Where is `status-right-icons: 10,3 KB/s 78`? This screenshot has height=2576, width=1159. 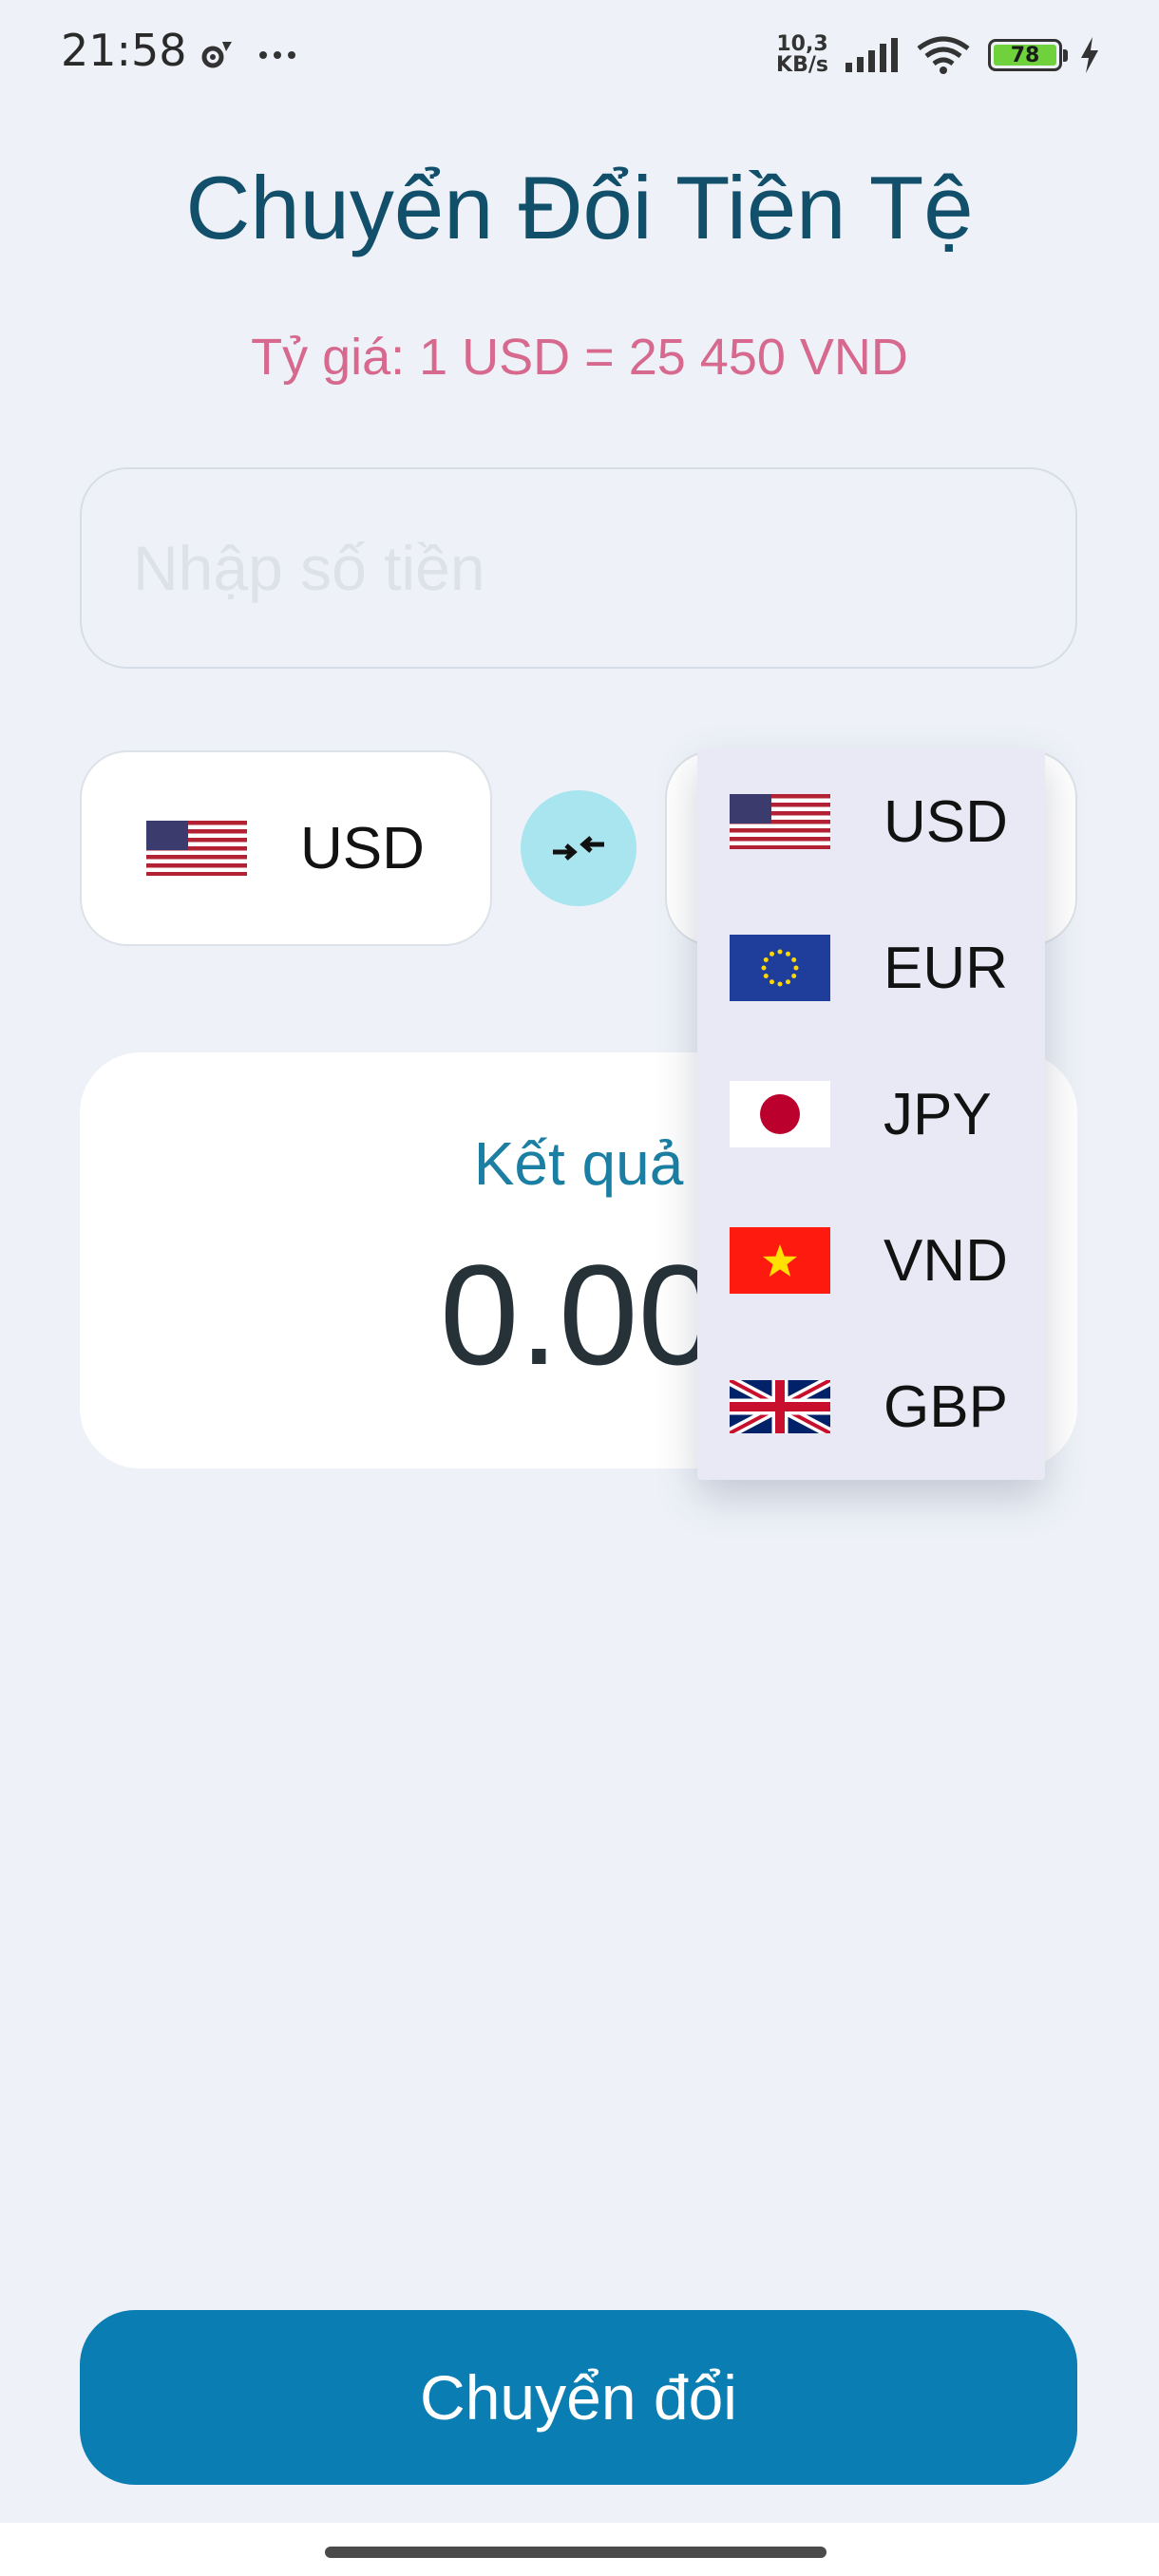
status-right-icons: 10,3 KB/s 78 is located at coordinates (938, 55).